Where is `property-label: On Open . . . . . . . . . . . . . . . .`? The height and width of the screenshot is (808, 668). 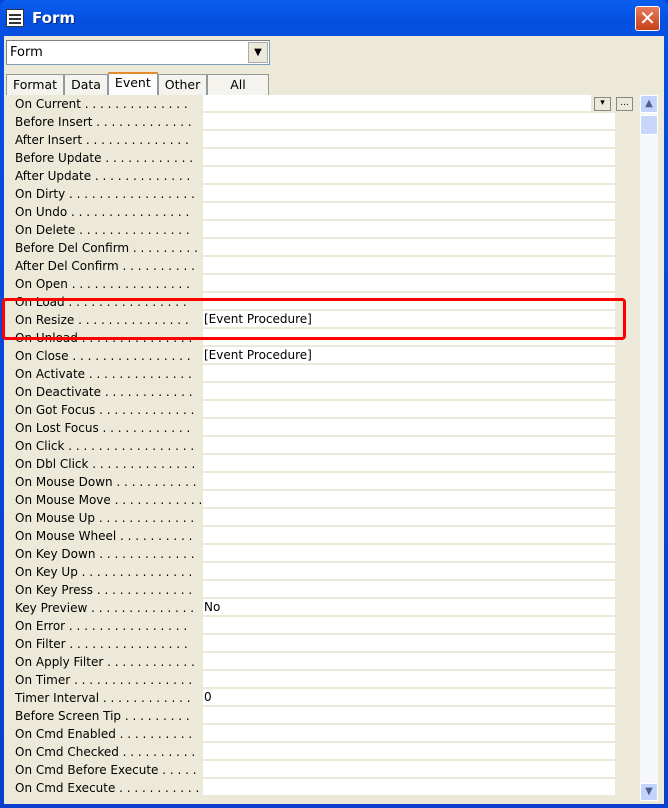
property-label: On Open . . . . . . . . . . . . . . . . is located at coordinates (109, 284).